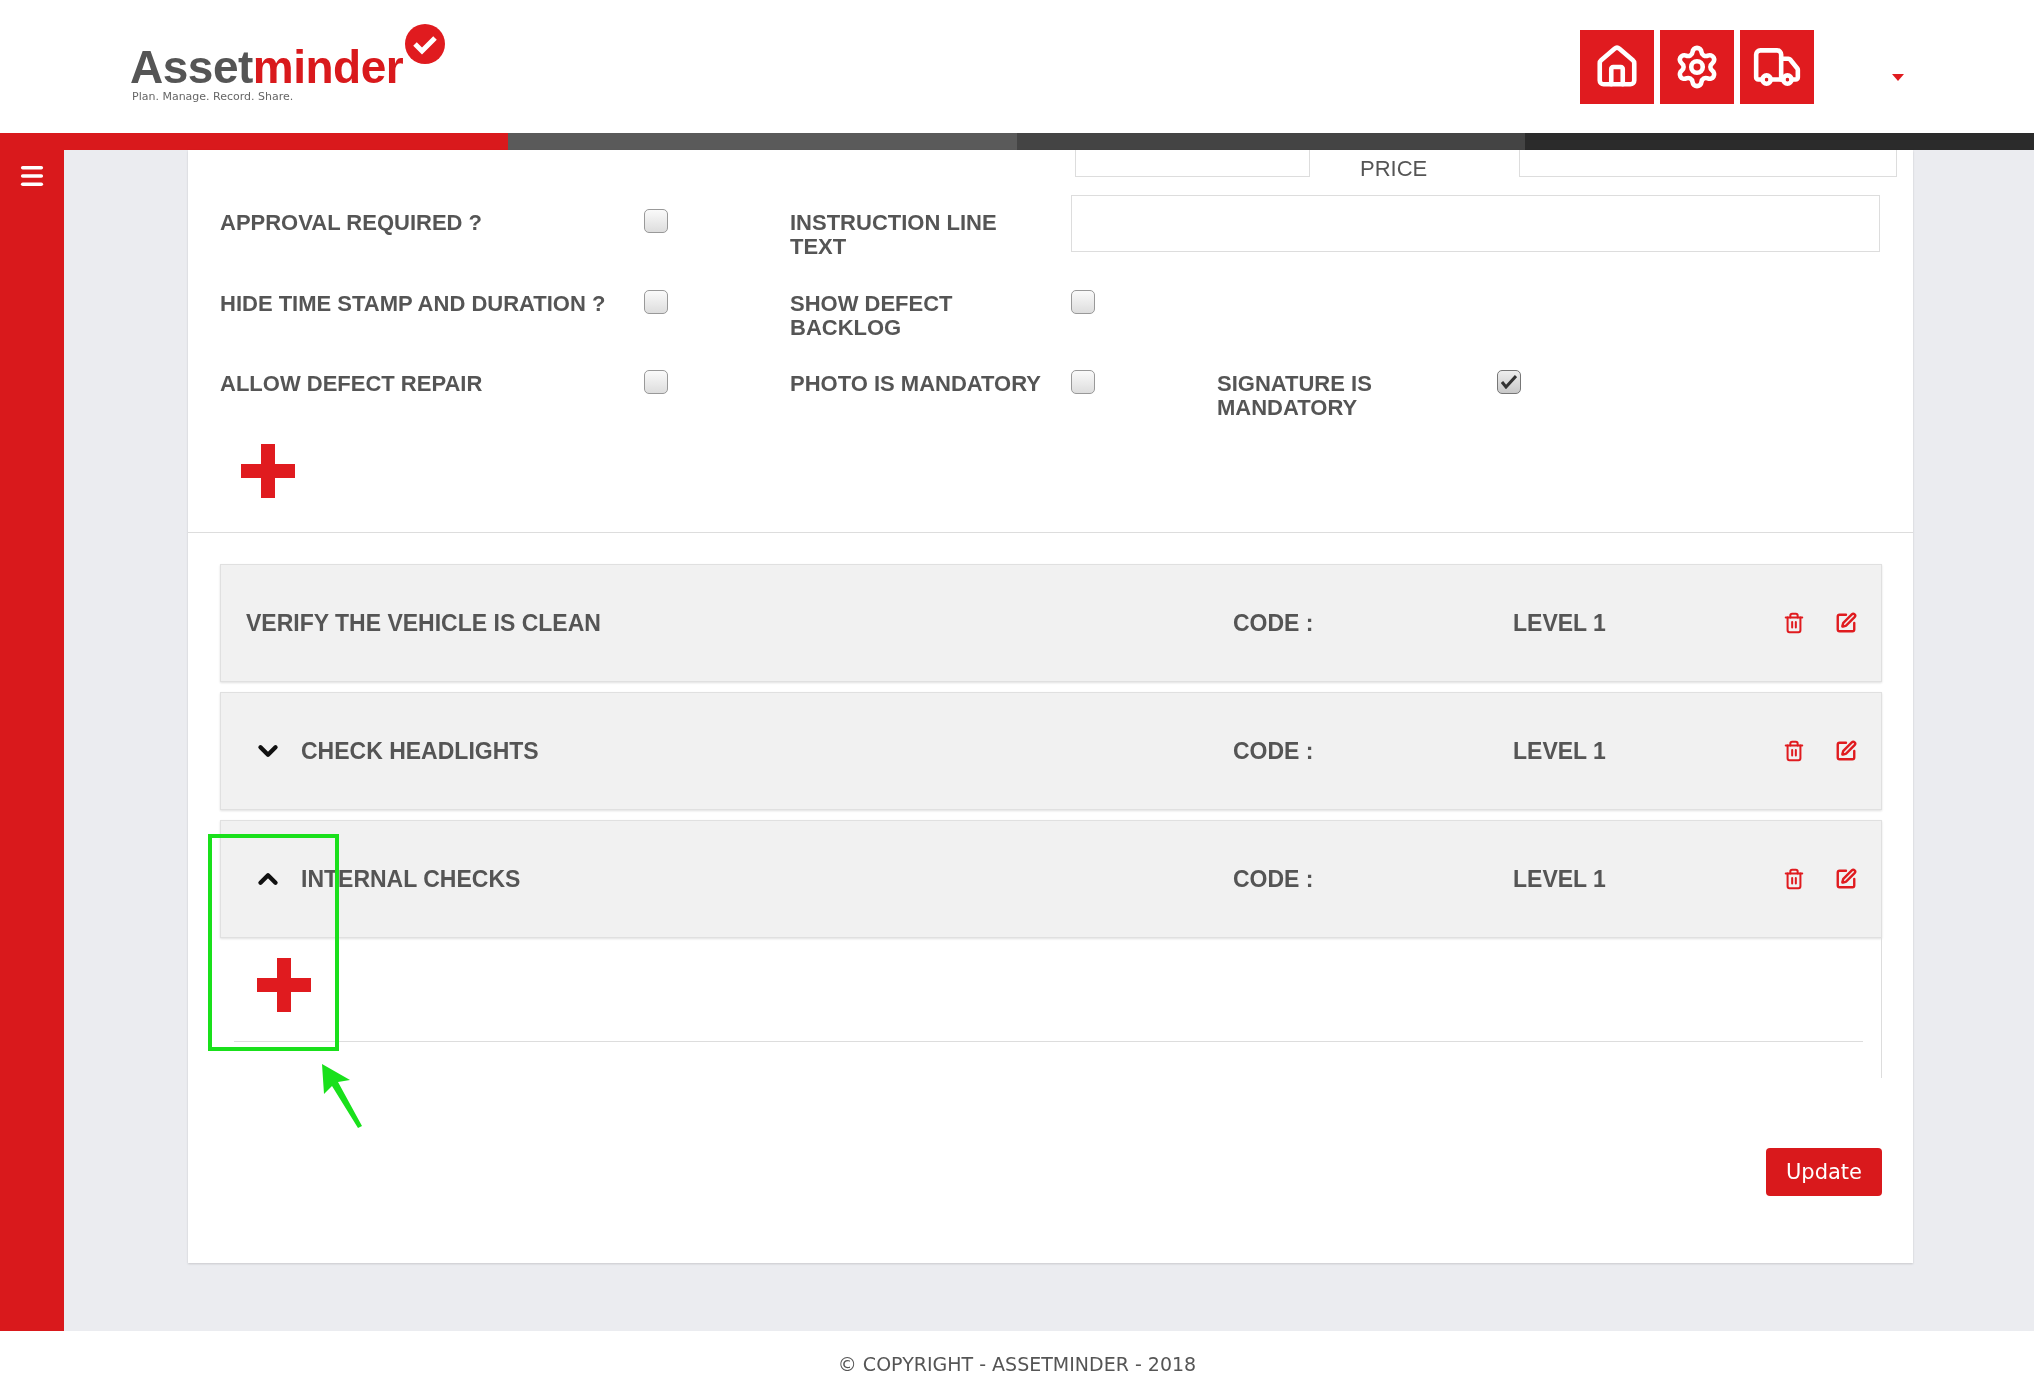 The height and width of the screenshot is (1396, 2034). I want to click on copyright-text: © COPYRIGHT - ASSETMINDER - 2018, so click(1017, 1363).